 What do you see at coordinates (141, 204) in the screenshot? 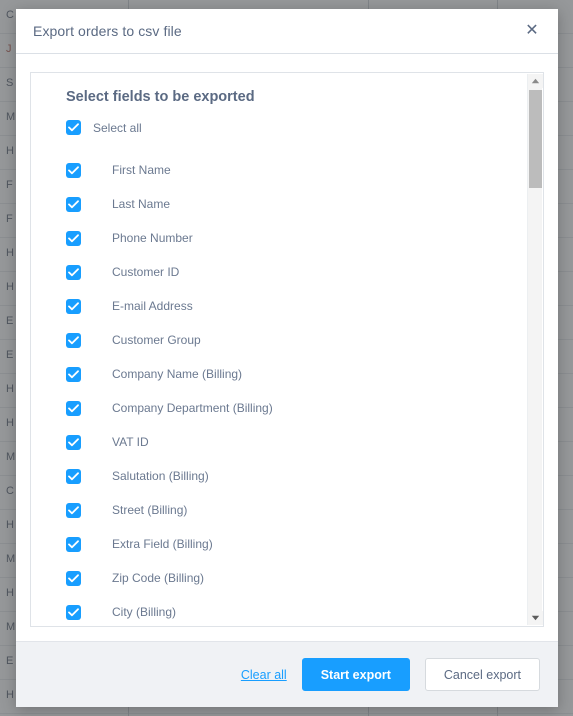
I see `field-label: Last Name` at bounding box center [141, 204].